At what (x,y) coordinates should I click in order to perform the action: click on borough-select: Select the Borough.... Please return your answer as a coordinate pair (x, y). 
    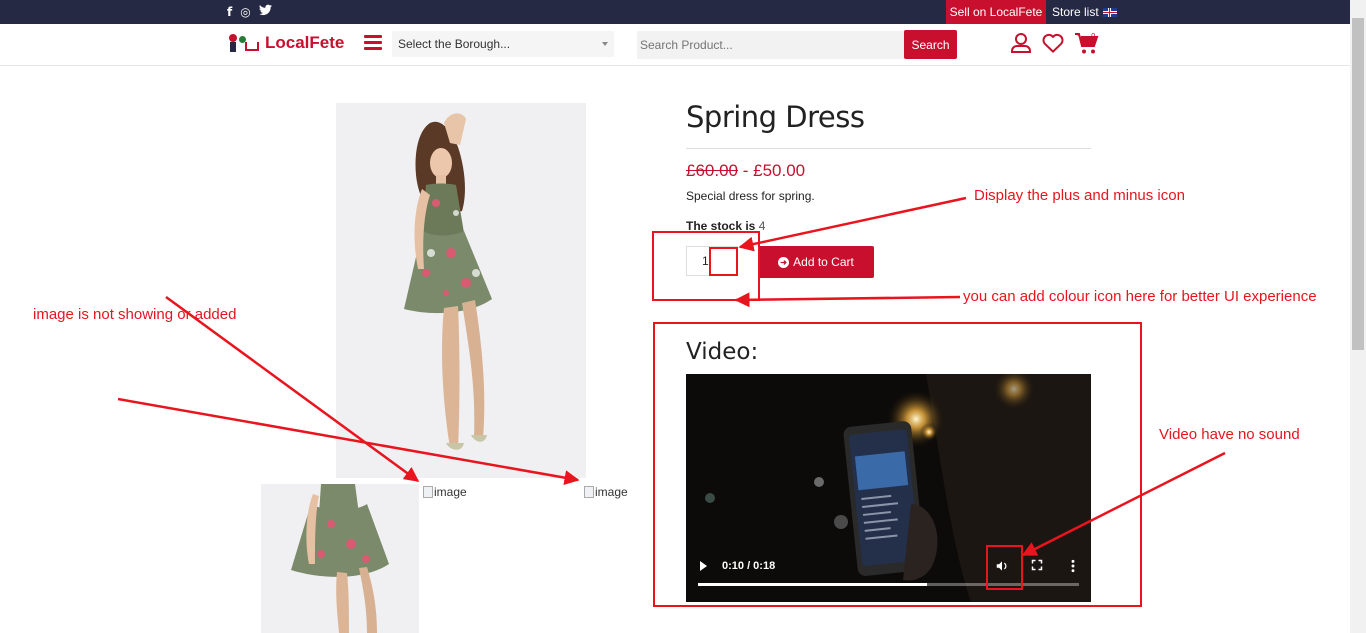
    Looking at the image, I should click on (503, 44).